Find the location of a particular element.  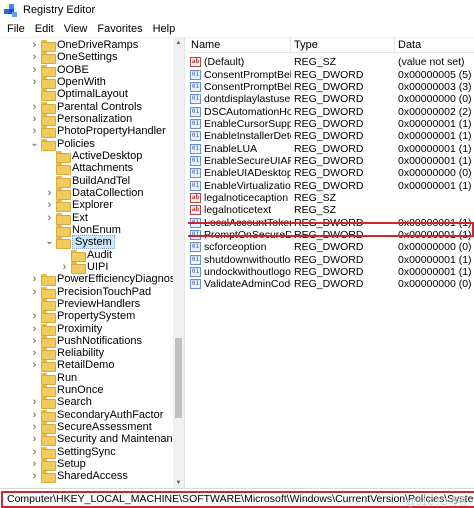

tree-item: › Security and Maintenance is located at coordinates (107, 440).